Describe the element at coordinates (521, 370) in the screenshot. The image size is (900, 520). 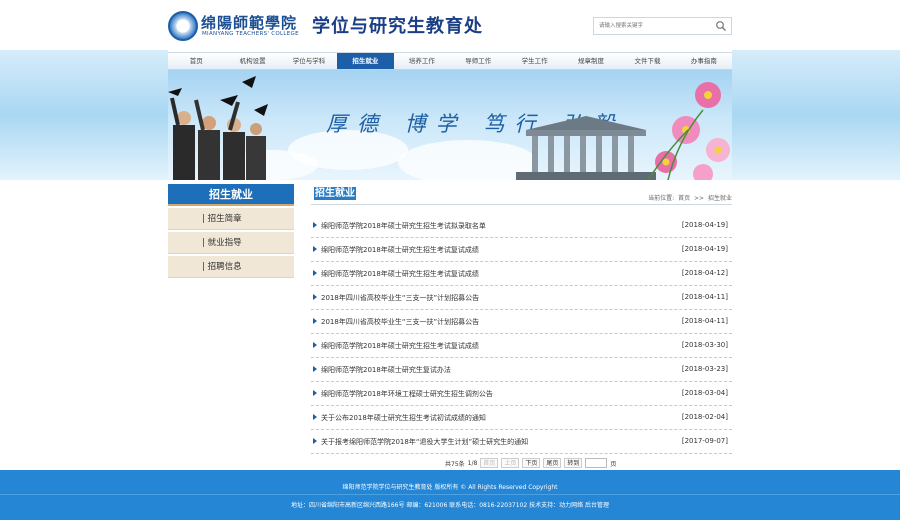
I see `list-item: 绵阳师范学院2018年硕士研究生复试办法 [2018-03-23]` at that location.